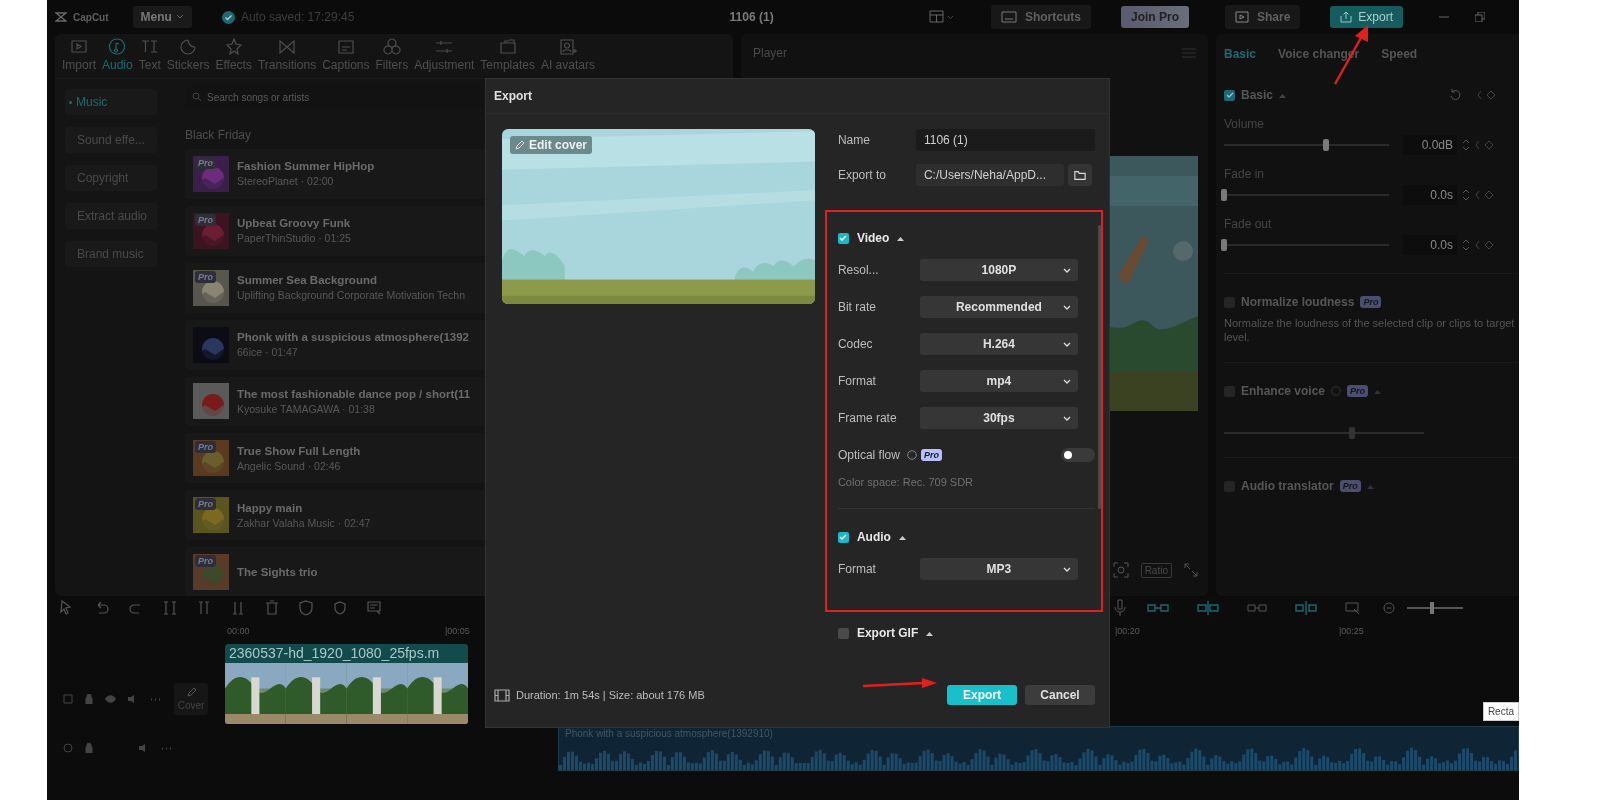 This screenshot has width=1600, height=800. Describe the element at coordinates (353, 337) in the screenshot. I see `song-title: Phonk with a suspicious atmosphere(1392` at that location.